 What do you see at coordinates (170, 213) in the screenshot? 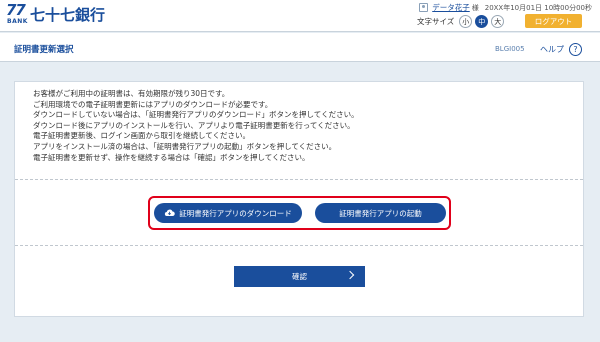
I see `cloud-download-icon` at bounding box center [170, 213].